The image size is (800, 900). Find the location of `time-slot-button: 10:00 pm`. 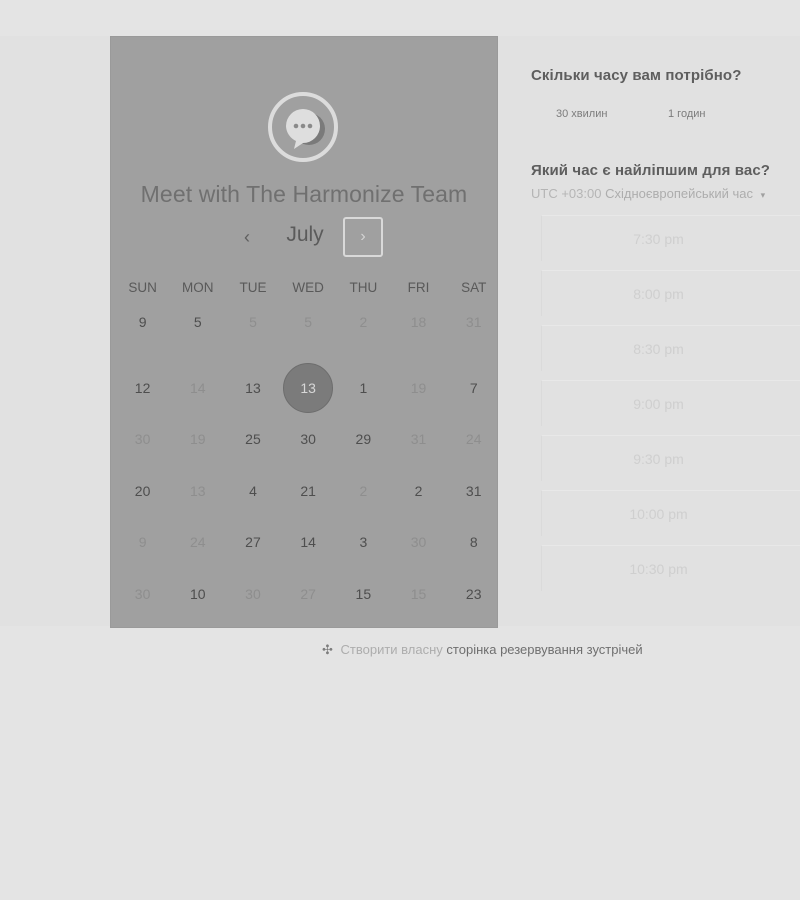

time-slot-button: 10:00 pm is located at coordinates (670, 513).